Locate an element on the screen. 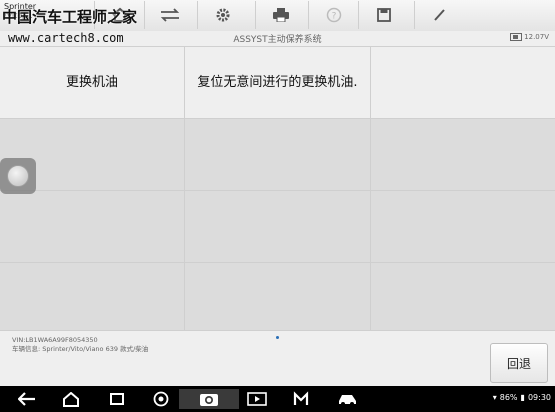 The height and width of the screenshot is (412, 555). vehicle-swap-icon is located at coordinates (169, 15).